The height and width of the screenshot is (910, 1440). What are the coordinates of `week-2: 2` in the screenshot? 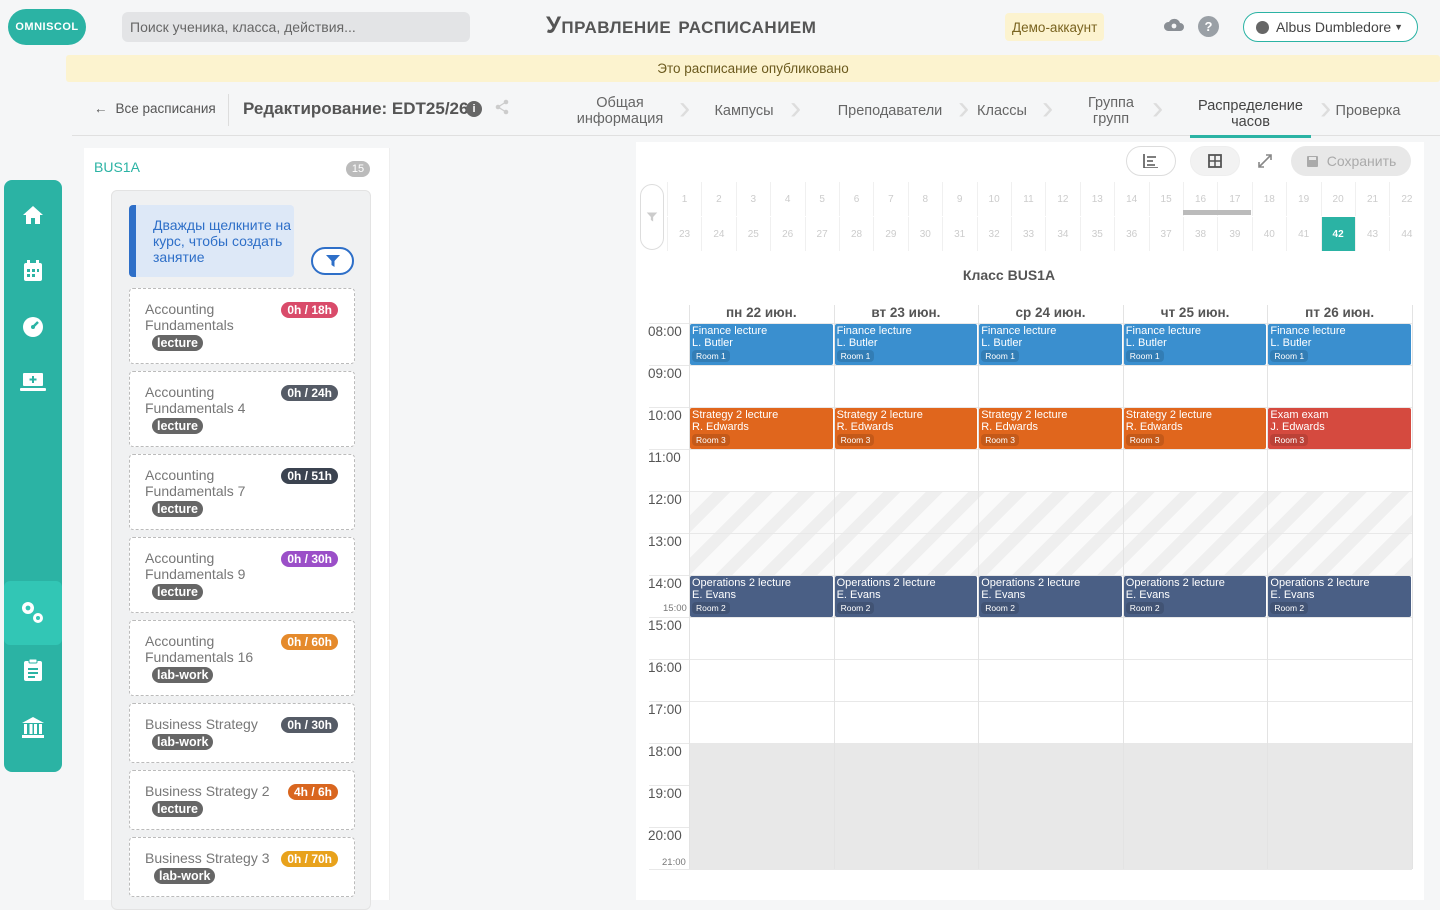 It's located at (718, 199).